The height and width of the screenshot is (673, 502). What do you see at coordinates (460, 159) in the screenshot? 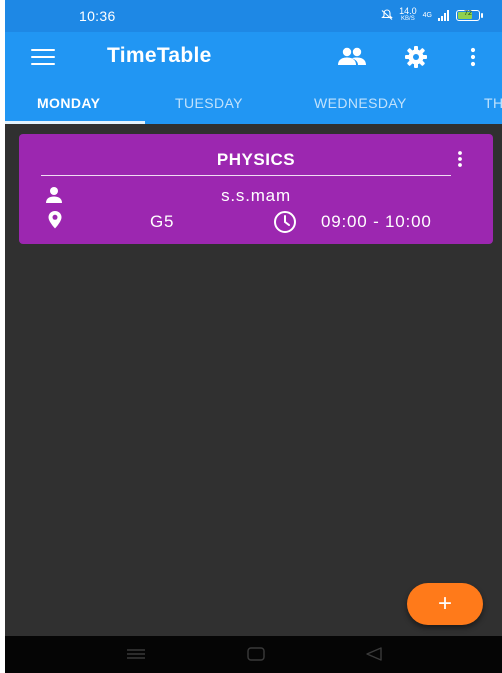
I see `card-more-icon` at bounding box center [460, 159].